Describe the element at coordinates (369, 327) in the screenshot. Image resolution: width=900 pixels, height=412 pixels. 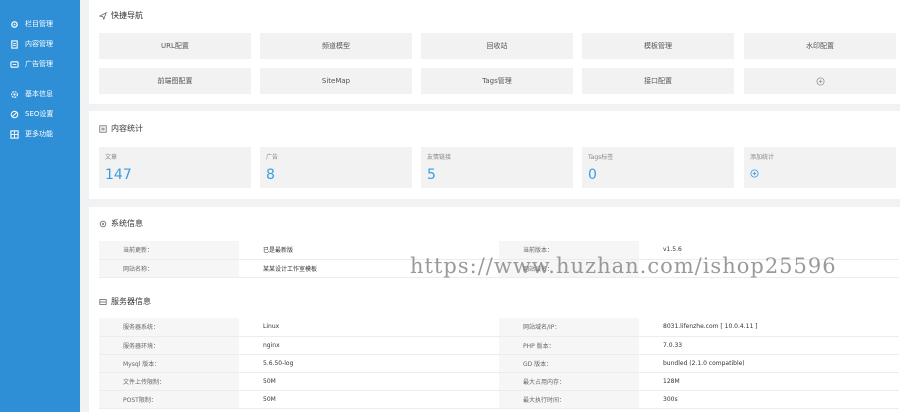
I see `value-cell: Linux` at that location.